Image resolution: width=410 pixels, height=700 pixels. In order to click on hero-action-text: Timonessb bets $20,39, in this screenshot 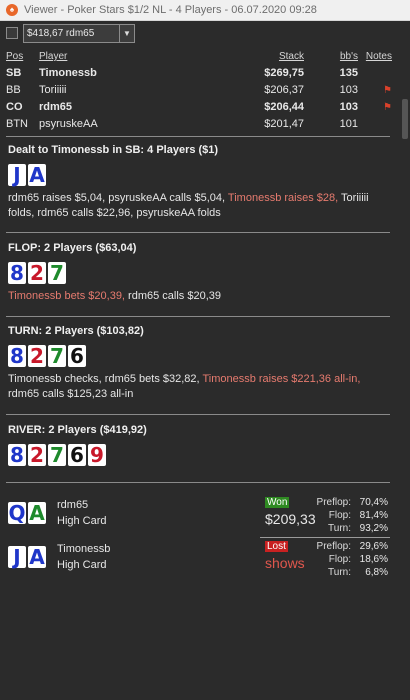, I will do `click(66, 296)`.